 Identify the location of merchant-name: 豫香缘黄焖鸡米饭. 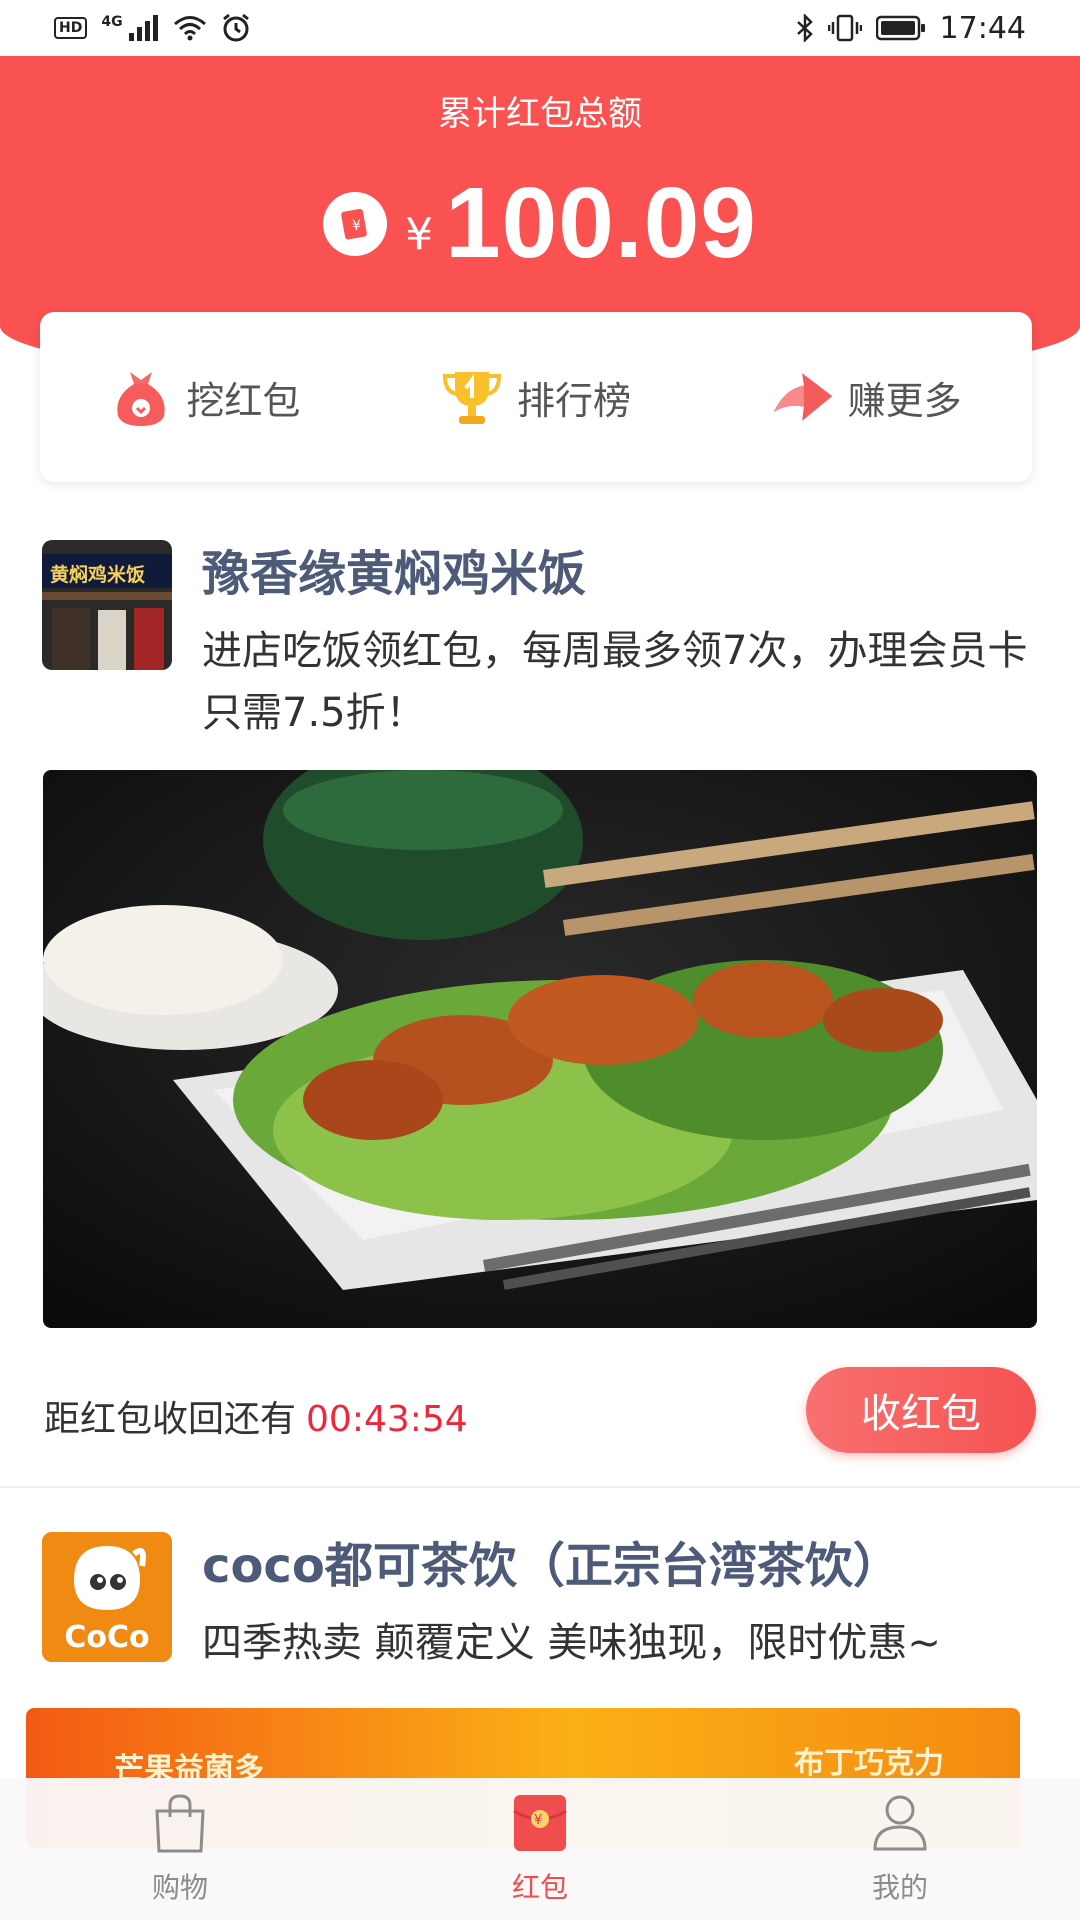
(394, 574).